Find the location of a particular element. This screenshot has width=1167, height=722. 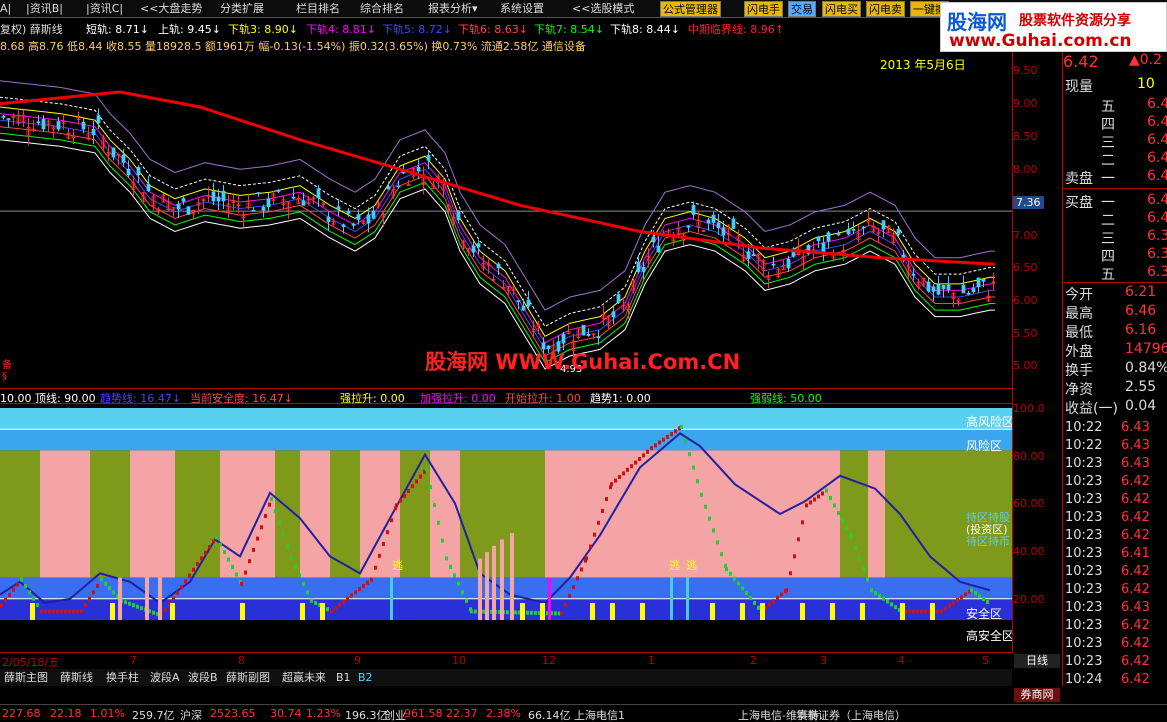

zone-risk: 风险区 is located at coordinates (984, 446).